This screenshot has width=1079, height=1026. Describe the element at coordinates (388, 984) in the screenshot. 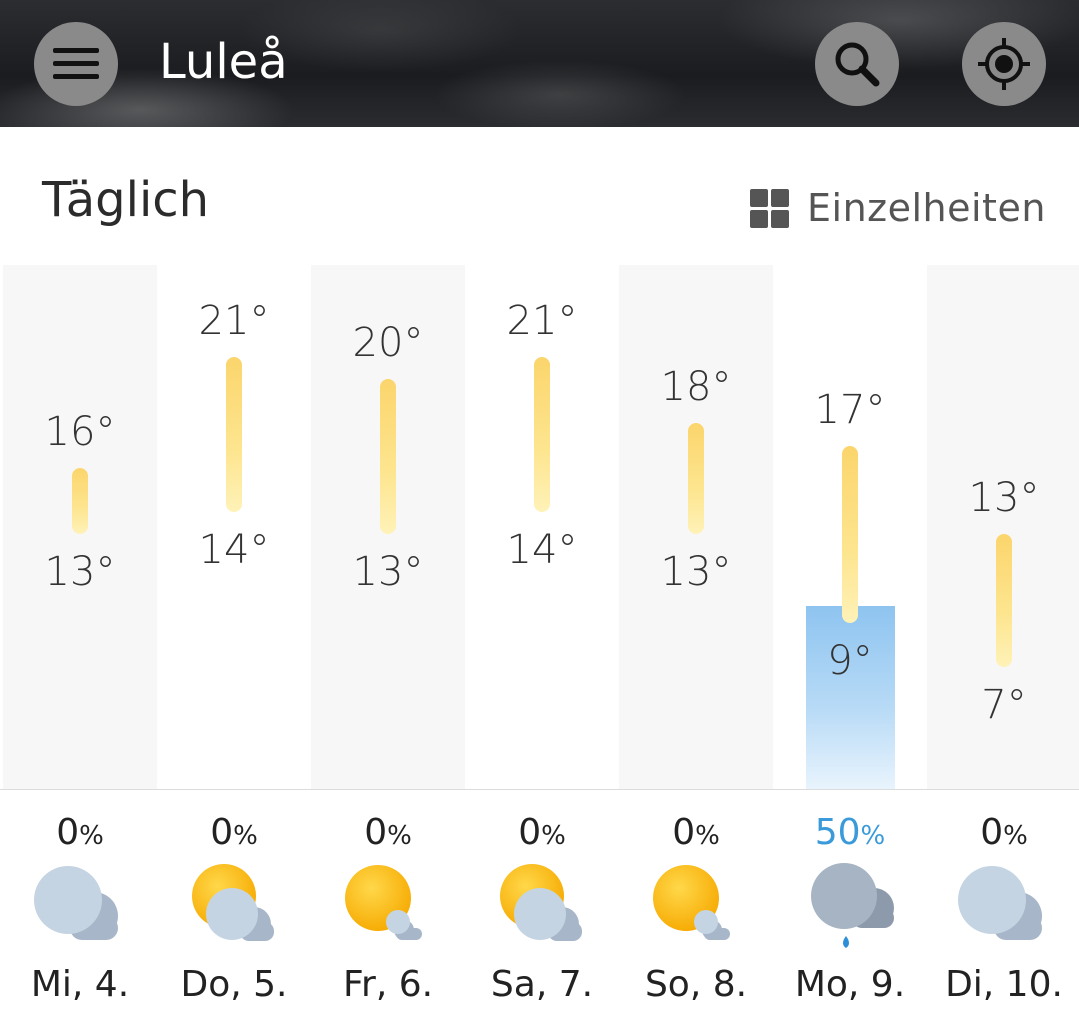

I see `day-label: Fr, 6.` at that location.